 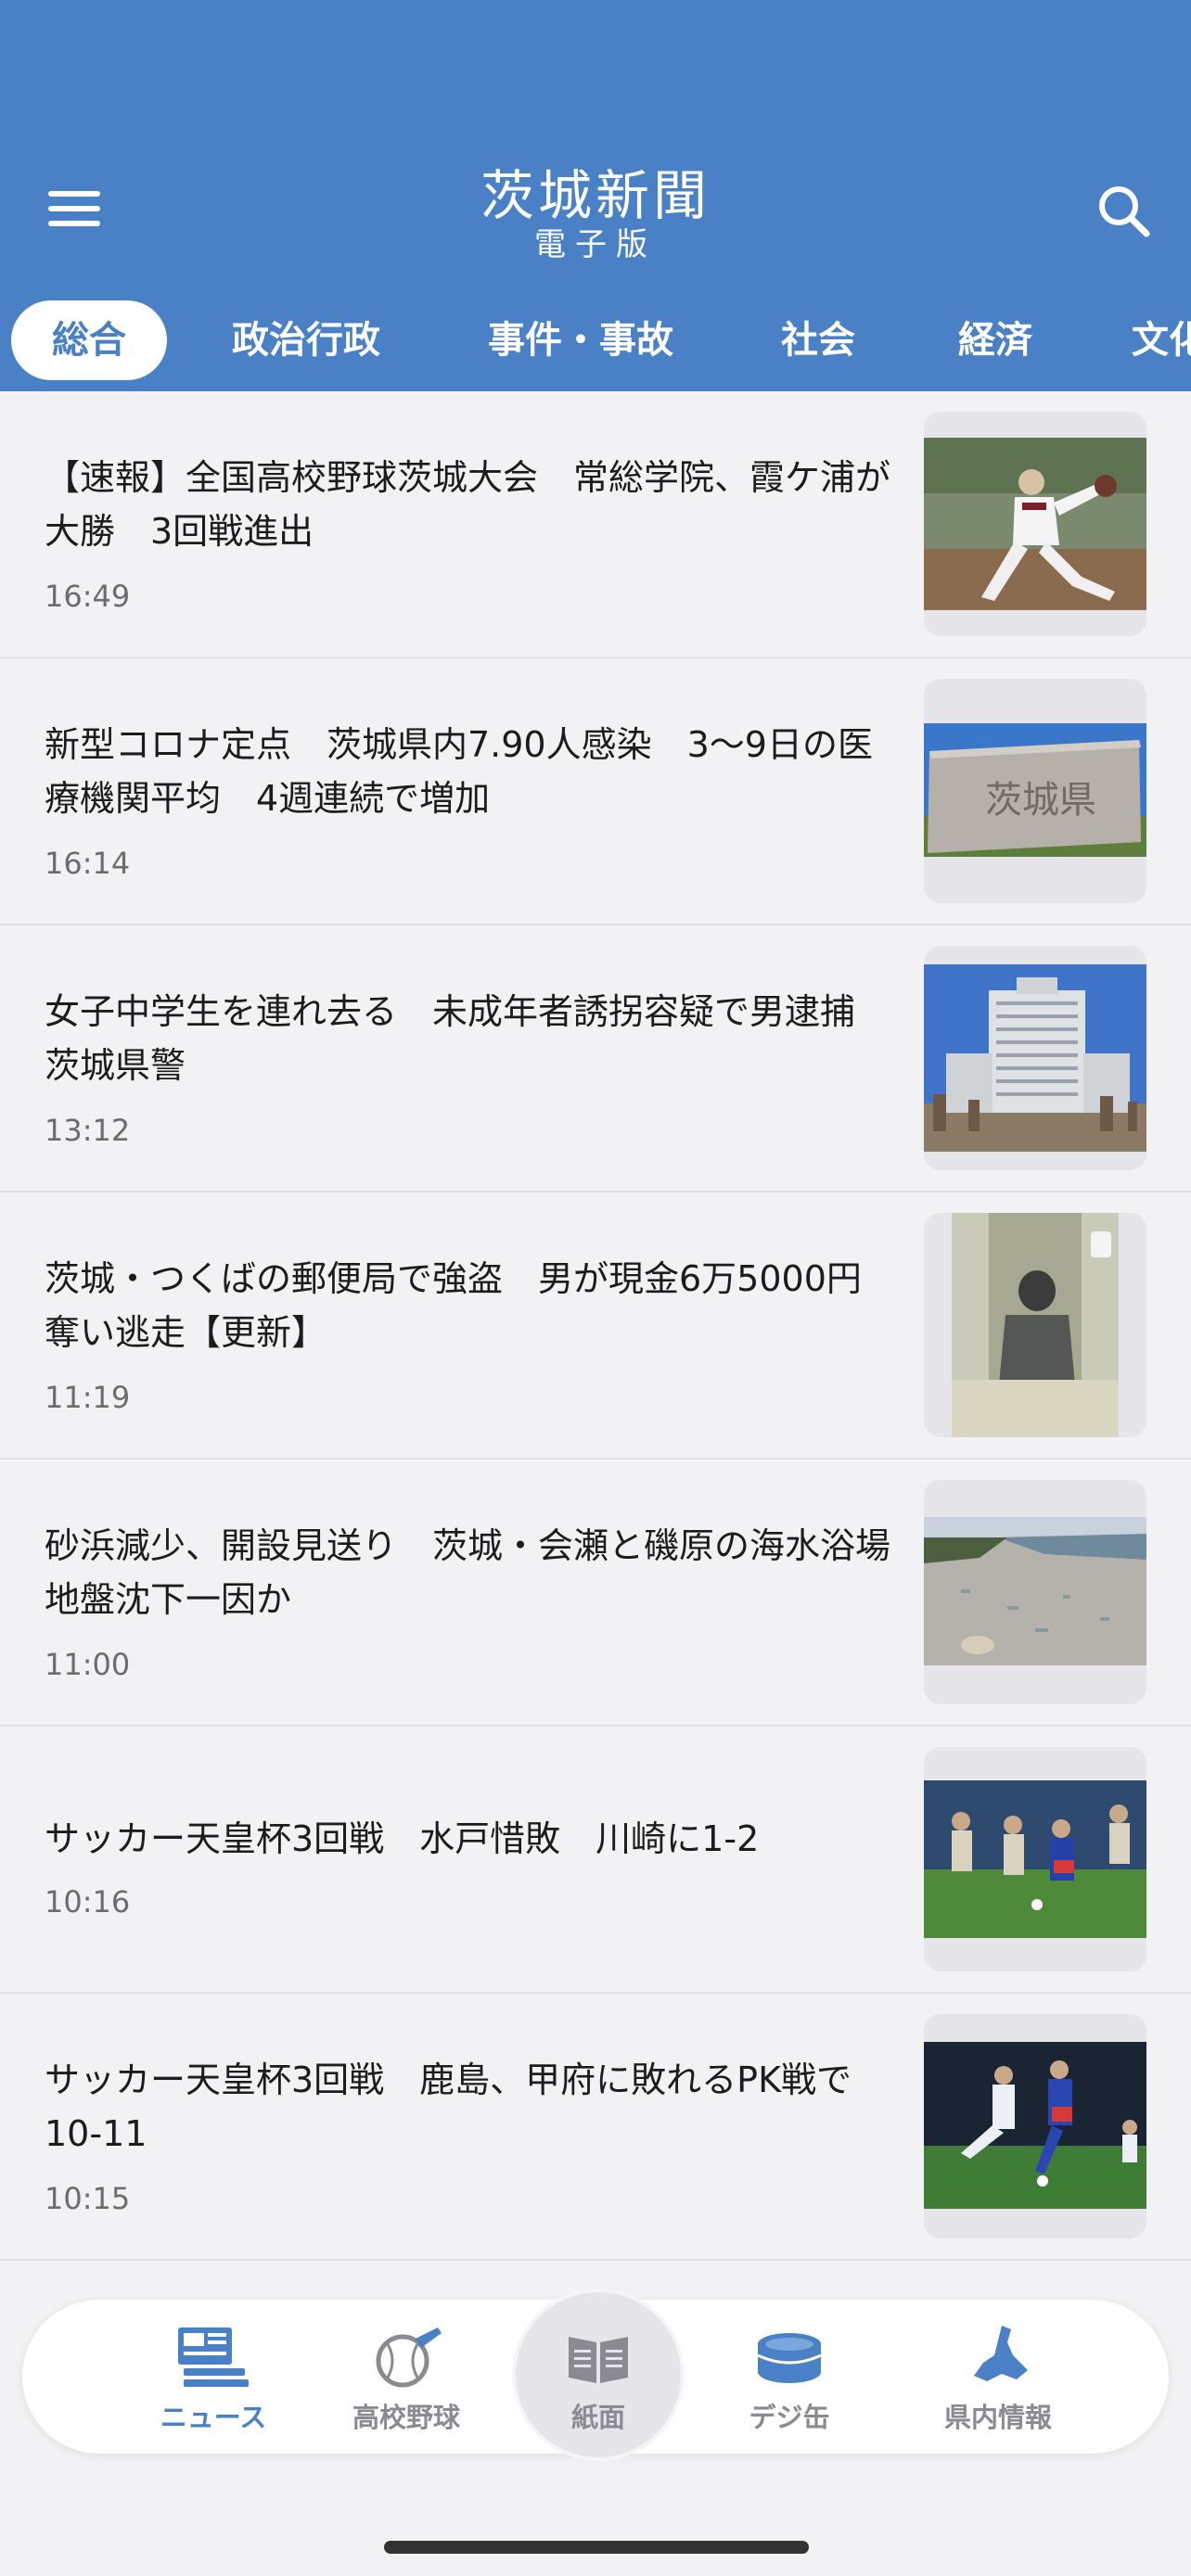 I want to click on tab-politics: 政治行政, so click(x=306, y=340).